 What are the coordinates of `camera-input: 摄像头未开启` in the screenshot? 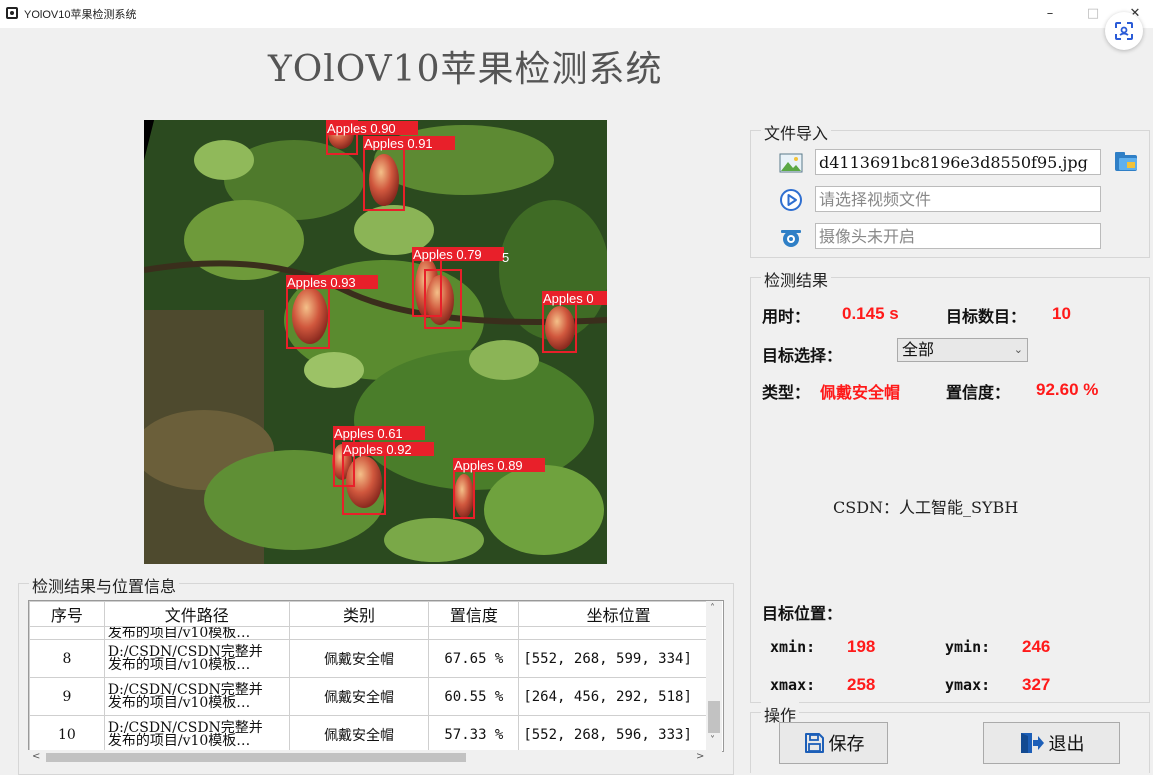 It's located at (958, 236).